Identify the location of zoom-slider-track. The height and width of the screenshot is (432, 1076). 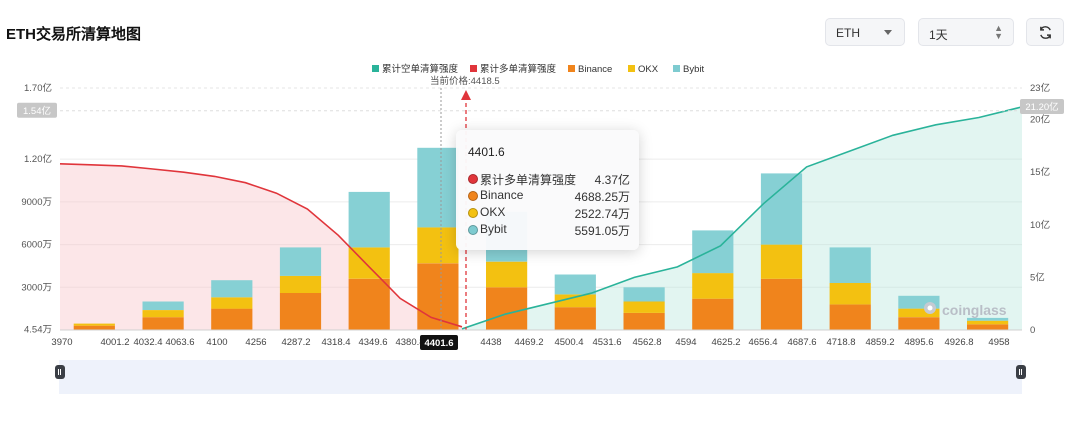
(540, 377).